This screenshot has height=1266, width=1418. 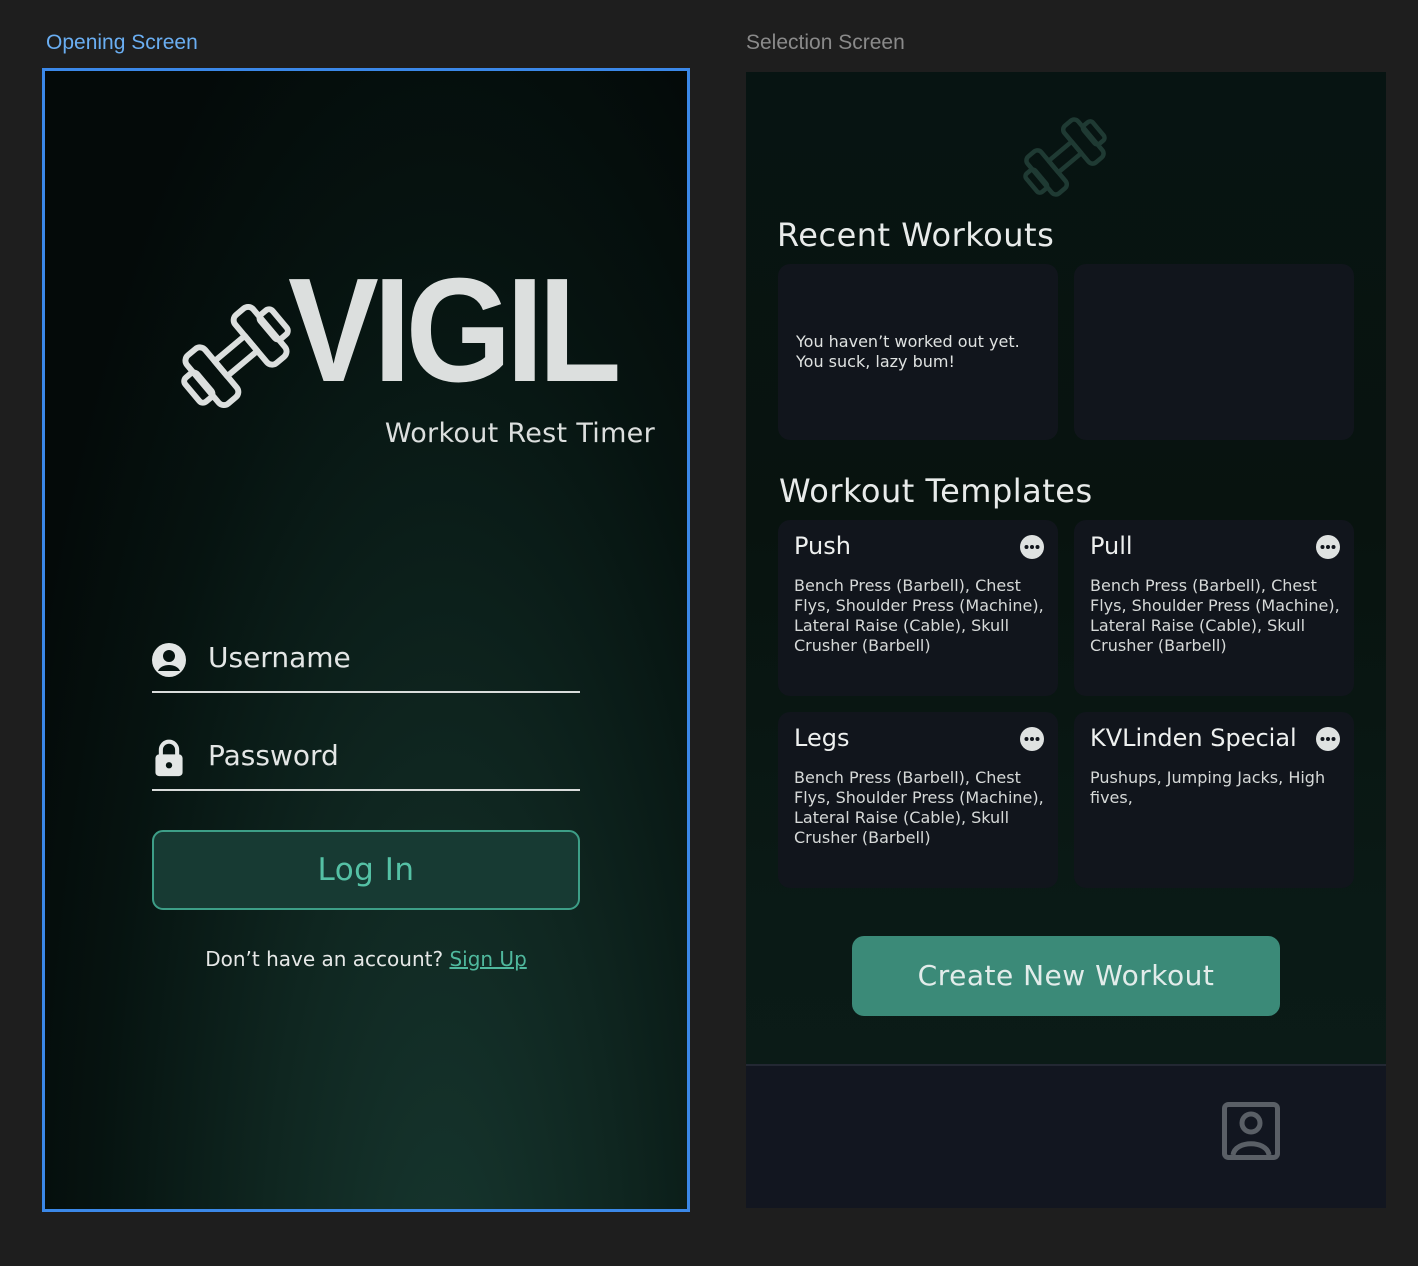 What do you see at coordinates (454, 330) in the screenshot?
I see `brand-wordmark: VIGIL` at bounding box center [454, 330].